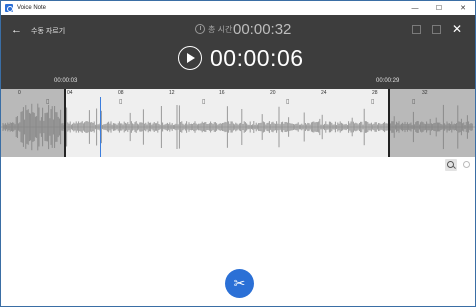 The image size is (476, 307). What do you see at coordinates (238, 8) in the screenshot?
I see `title-bar: Voice Note — ☐ ✕` at bounding box center [238, 8].